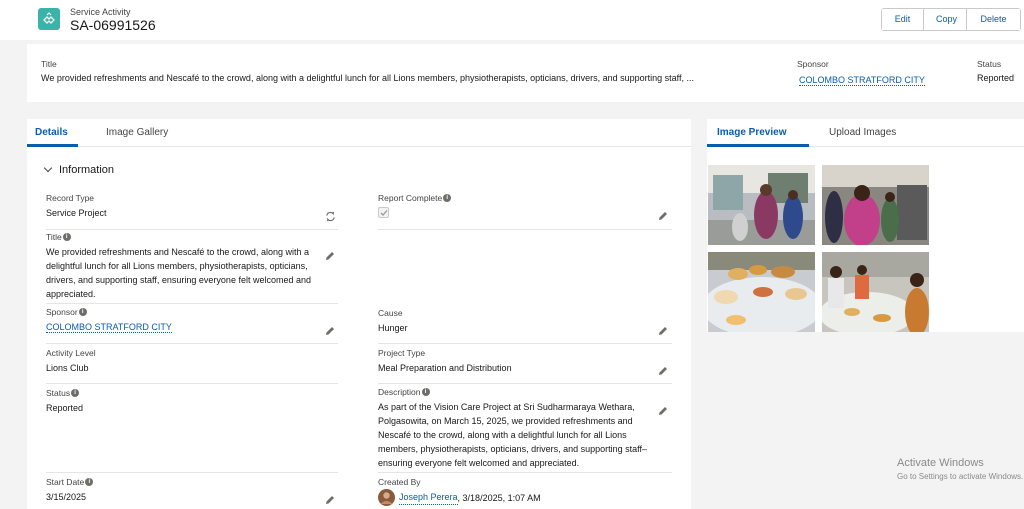 The height and width of the screenshot is (509, 1024). What do you see at coordinates (663, 411) in the screenshot?
I see `edit-description-icon` at bounding box center [663, 411].